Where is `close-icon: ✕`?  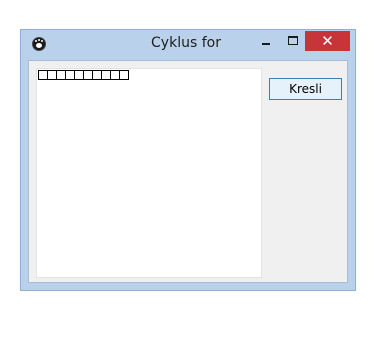 close-icon: ✕ is located at coordinates (327, 41).